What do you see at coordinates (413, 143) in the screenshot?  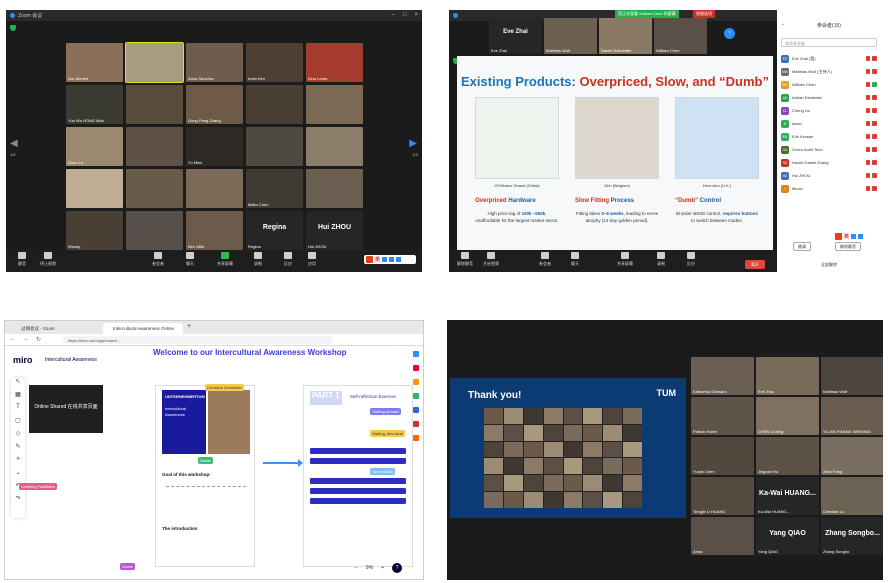 I see `next-page-icon: ▶` at bounding box center [413, 143].